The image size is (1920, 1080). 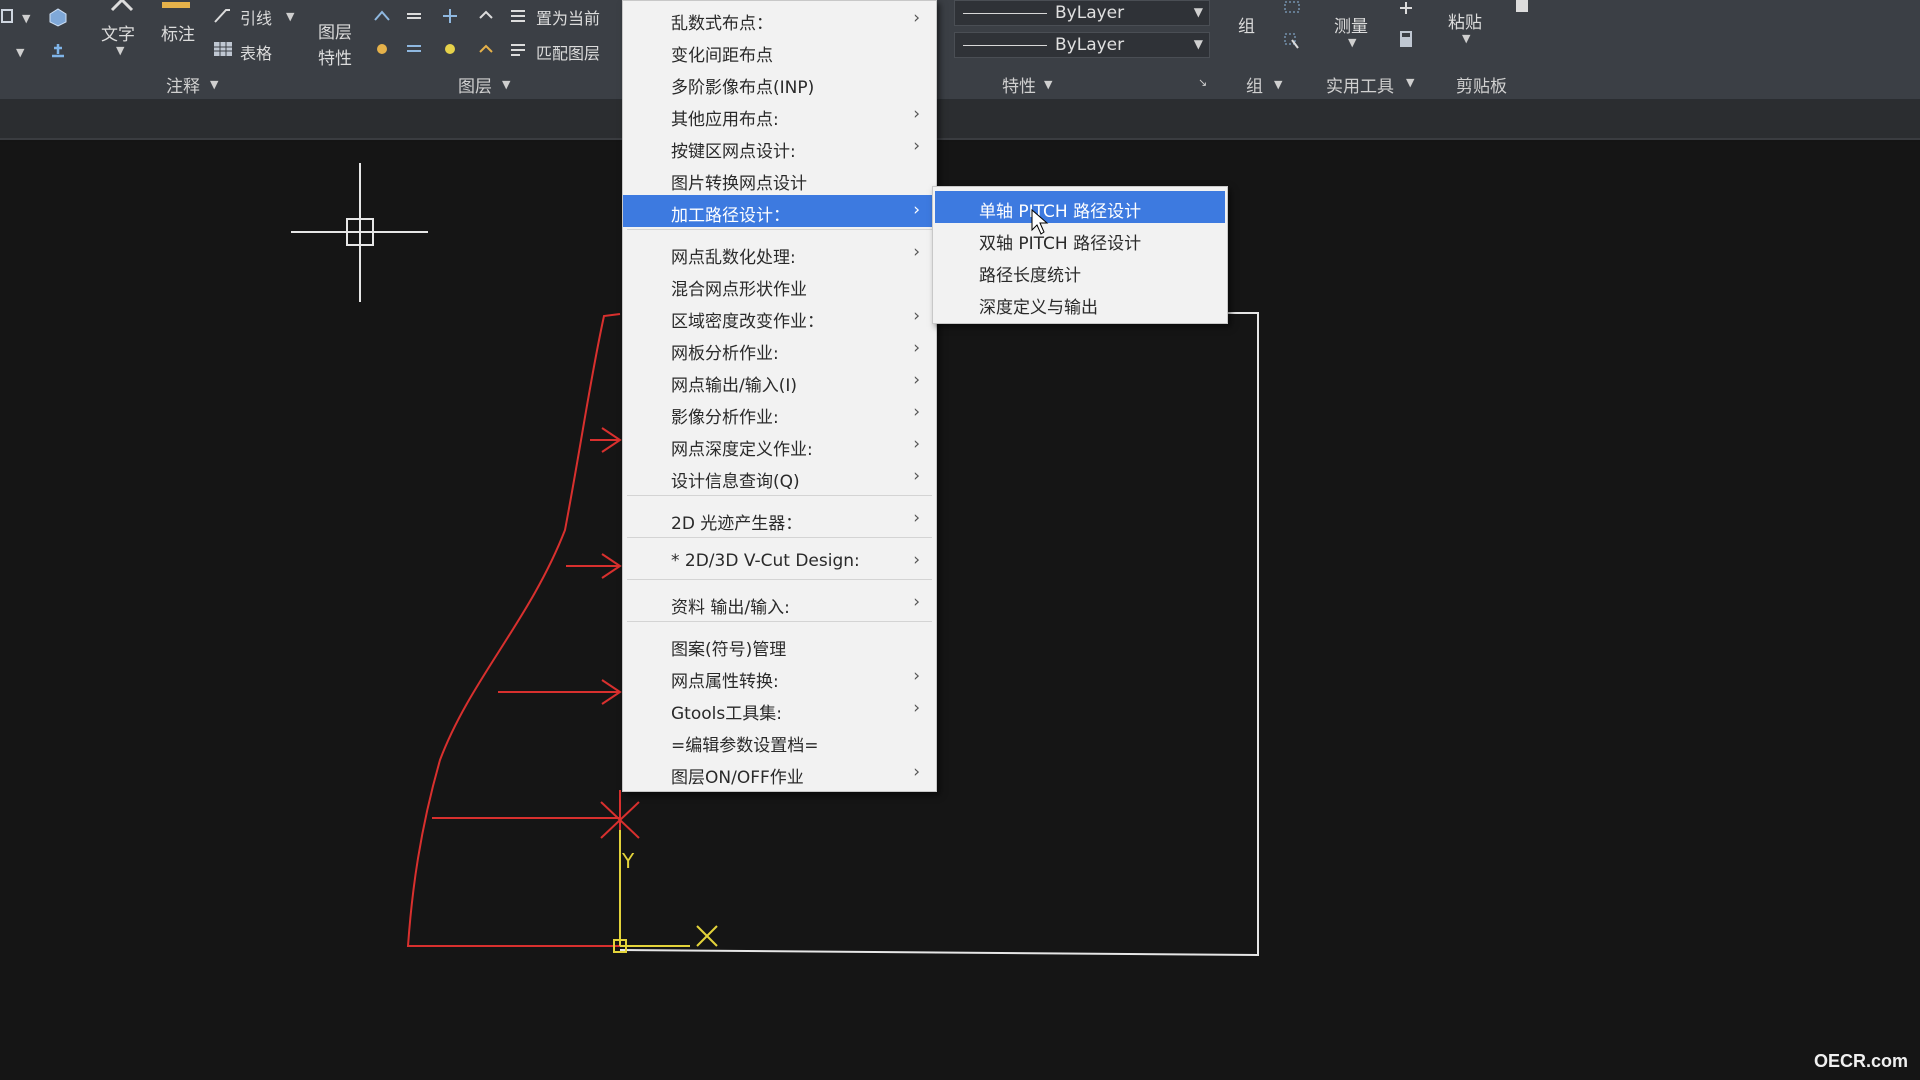 What do you see at coordinates (729, 650) in the screenshot?
I see `menu-item-label: 图案(符号)管理` at bounding box center [729, 650].